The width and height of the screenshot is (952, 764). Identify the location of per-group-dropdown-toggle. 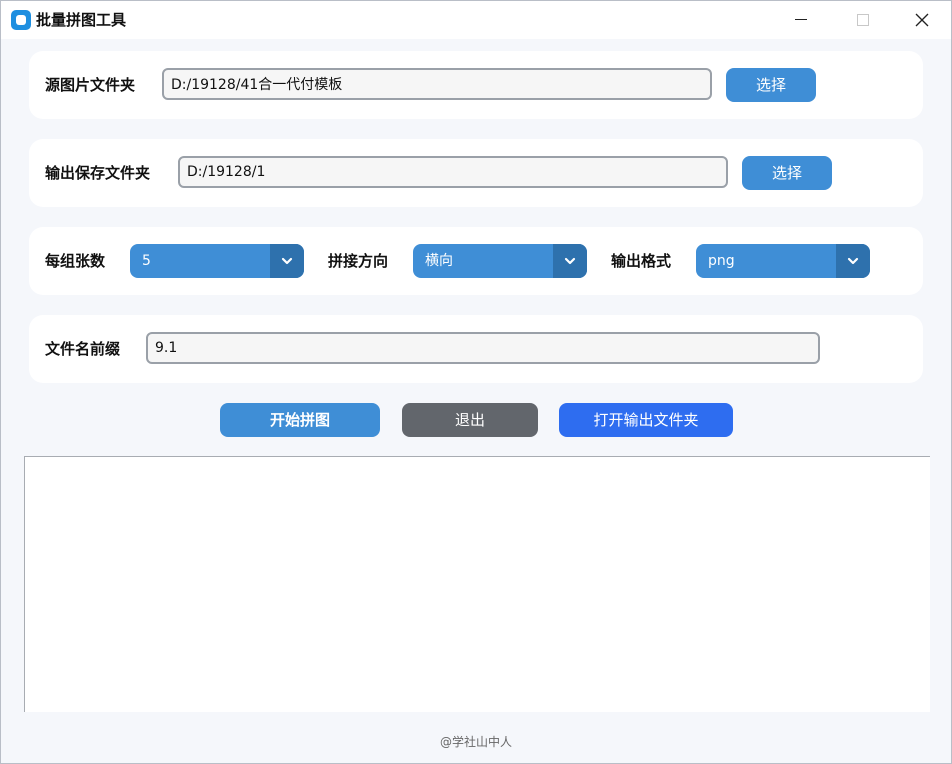
(287, 261).